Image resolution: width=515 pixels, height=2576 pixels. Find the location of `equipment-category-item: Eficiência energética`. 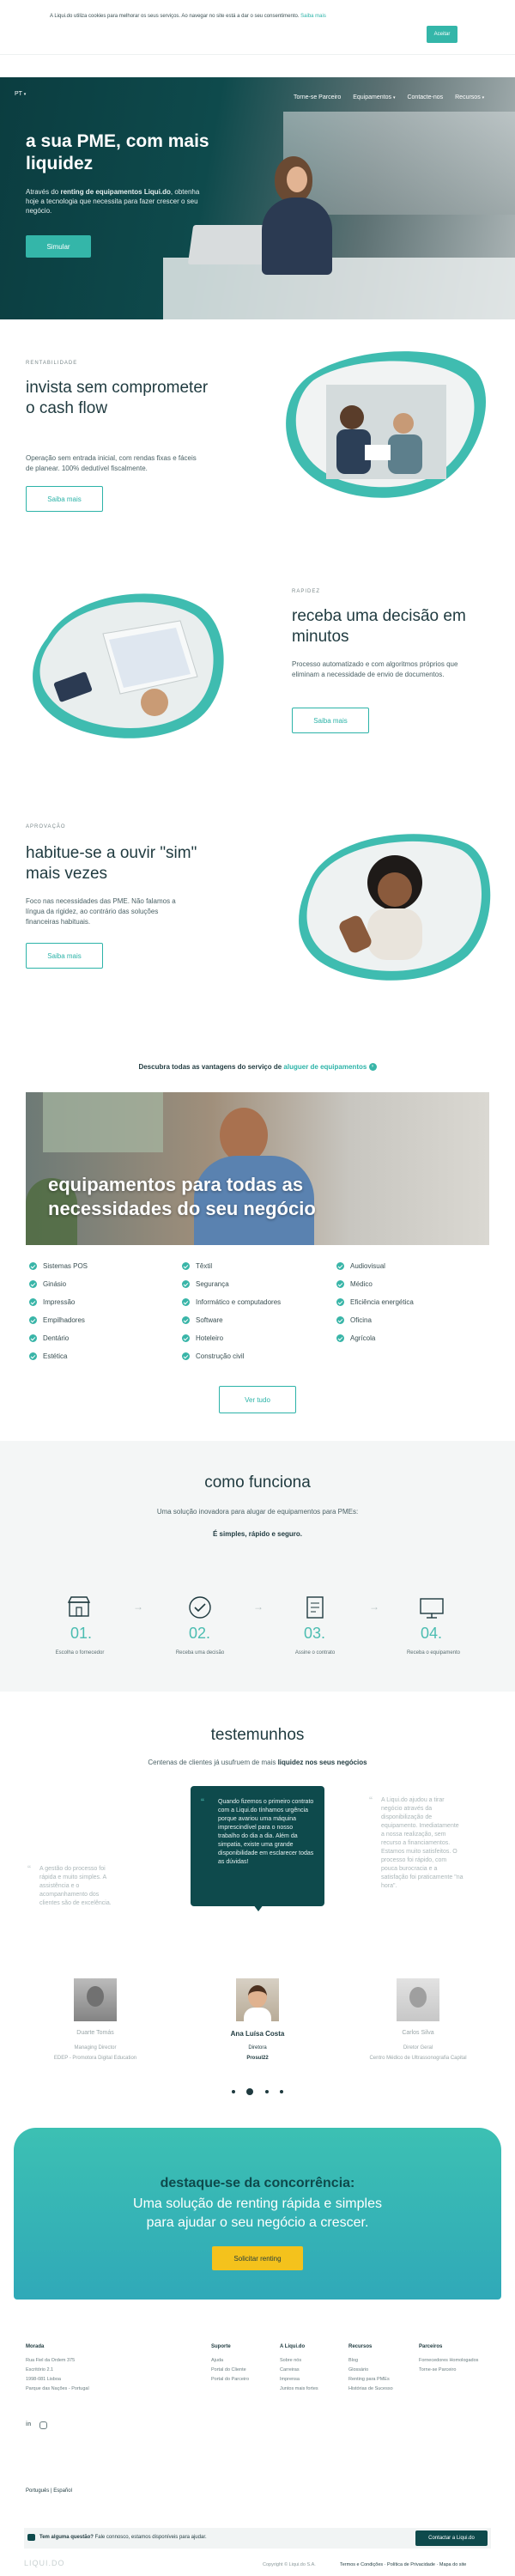

equipment-category-item: Eficiência energética is located at coordinates (375, 1302).